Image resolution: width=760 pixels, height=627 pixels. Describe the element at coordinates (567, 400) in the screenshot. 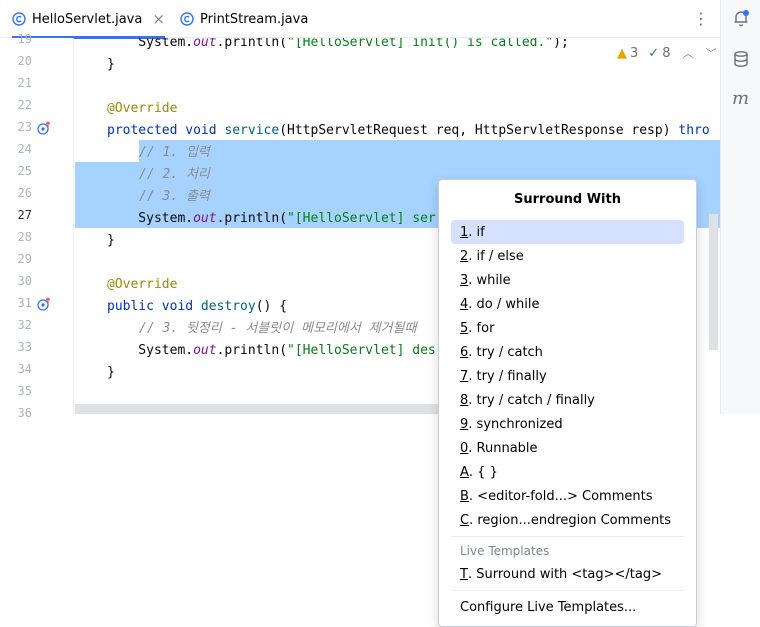

I see `surround-item-try-catch-finally: 8. try / catch / finally` at that location.